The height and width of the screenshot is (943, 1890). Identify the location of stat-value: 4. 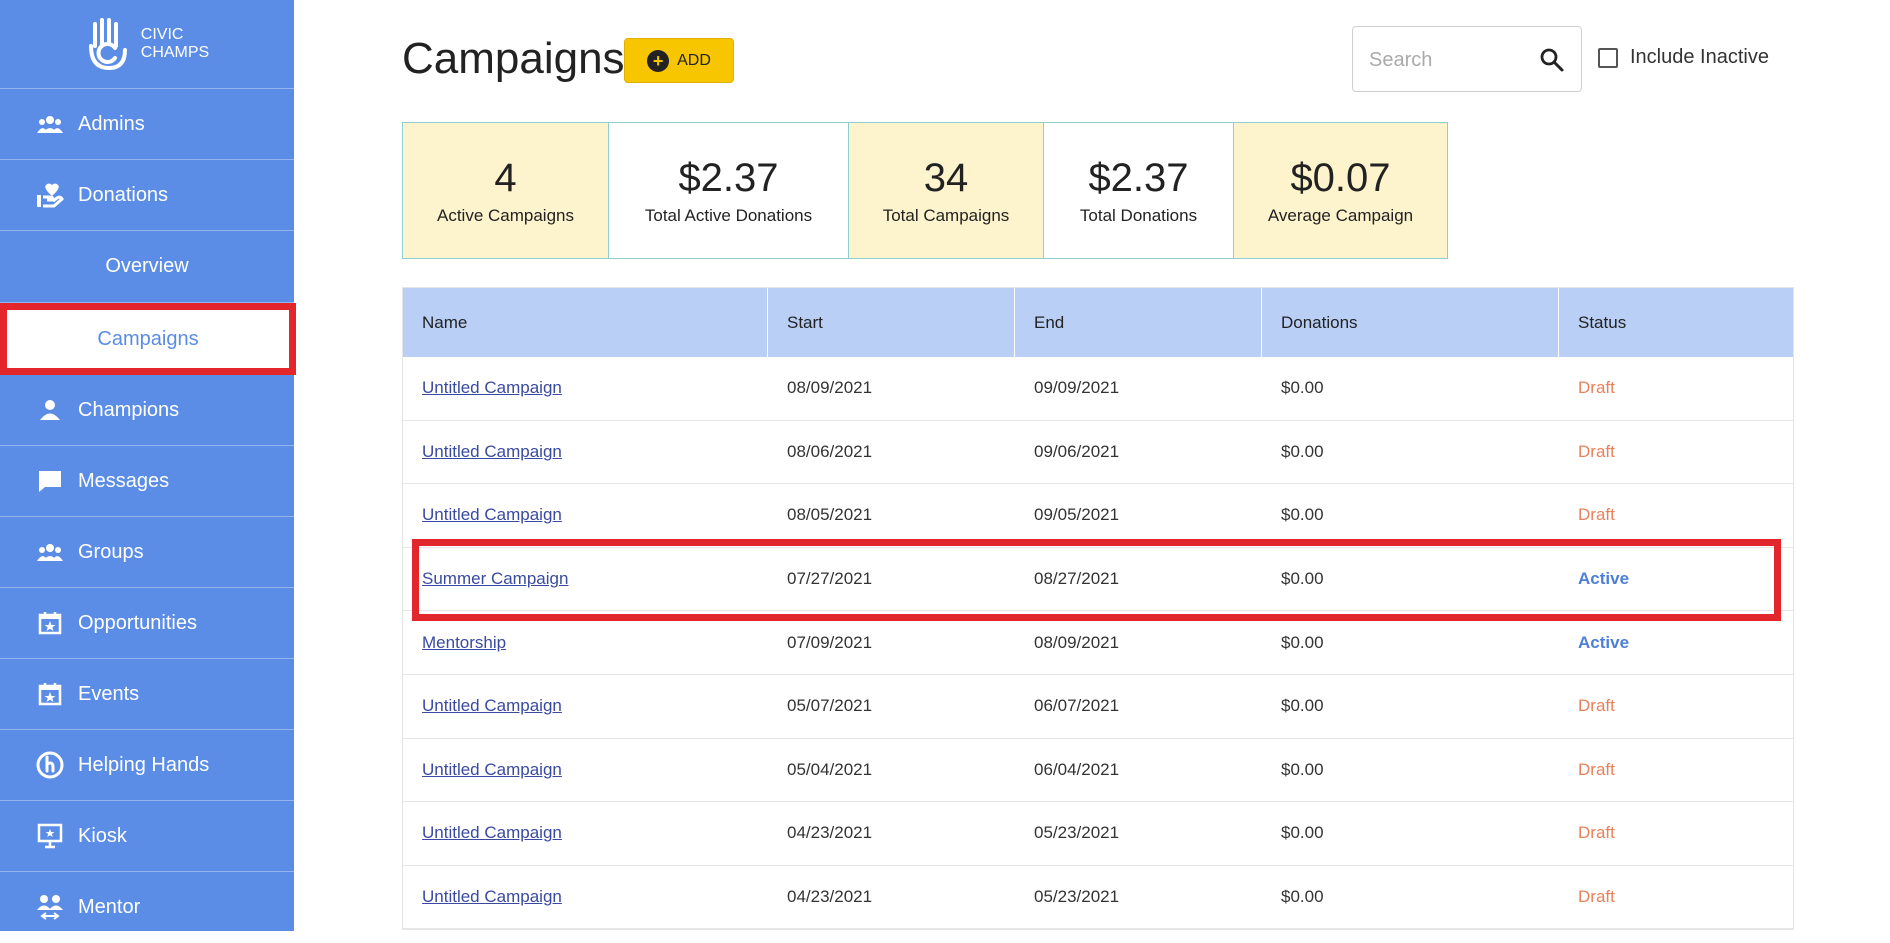
(505, 177).